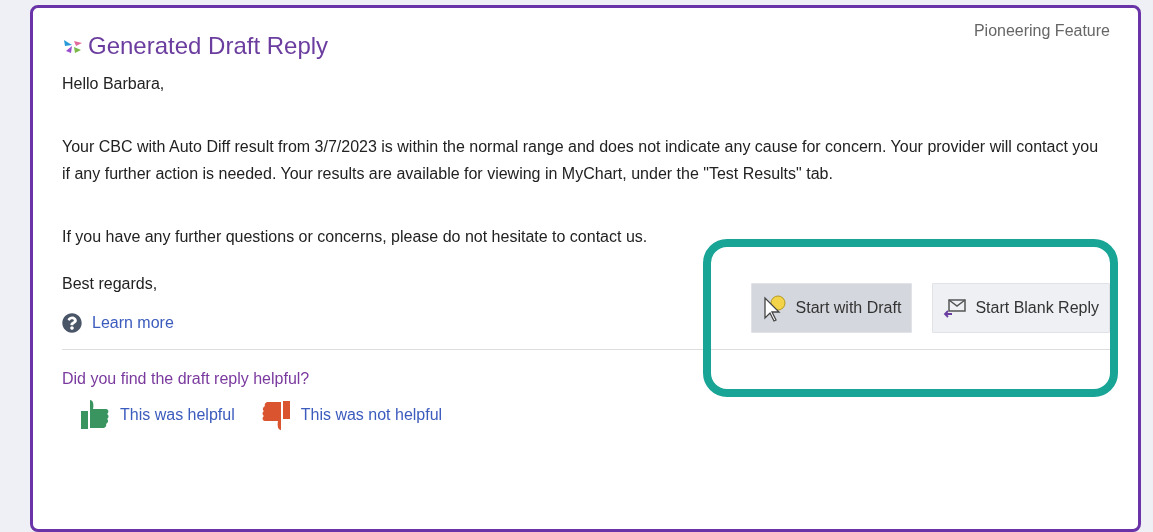  What do you see at coordinates (114, 84) in the screenshot?
I see `message-paragraph: Hello Barbara,` at bounding box center [114, 84].